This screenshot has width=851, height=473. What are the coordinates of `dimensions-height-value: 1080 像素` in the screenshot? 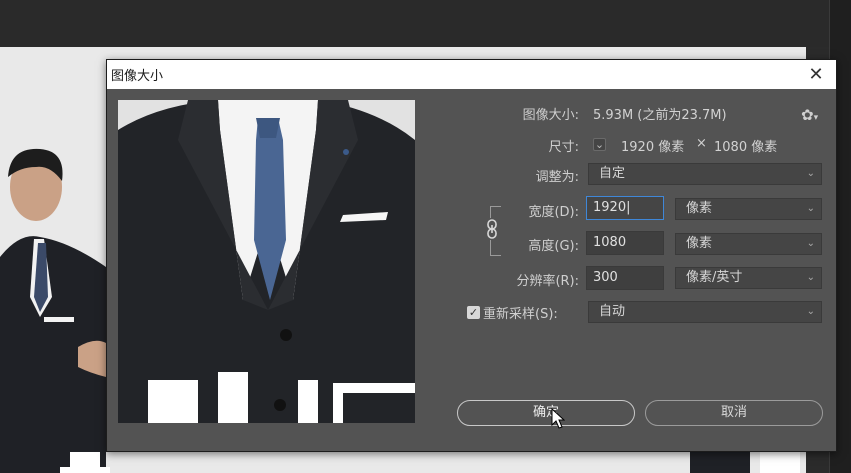 It's located at (746, 147).